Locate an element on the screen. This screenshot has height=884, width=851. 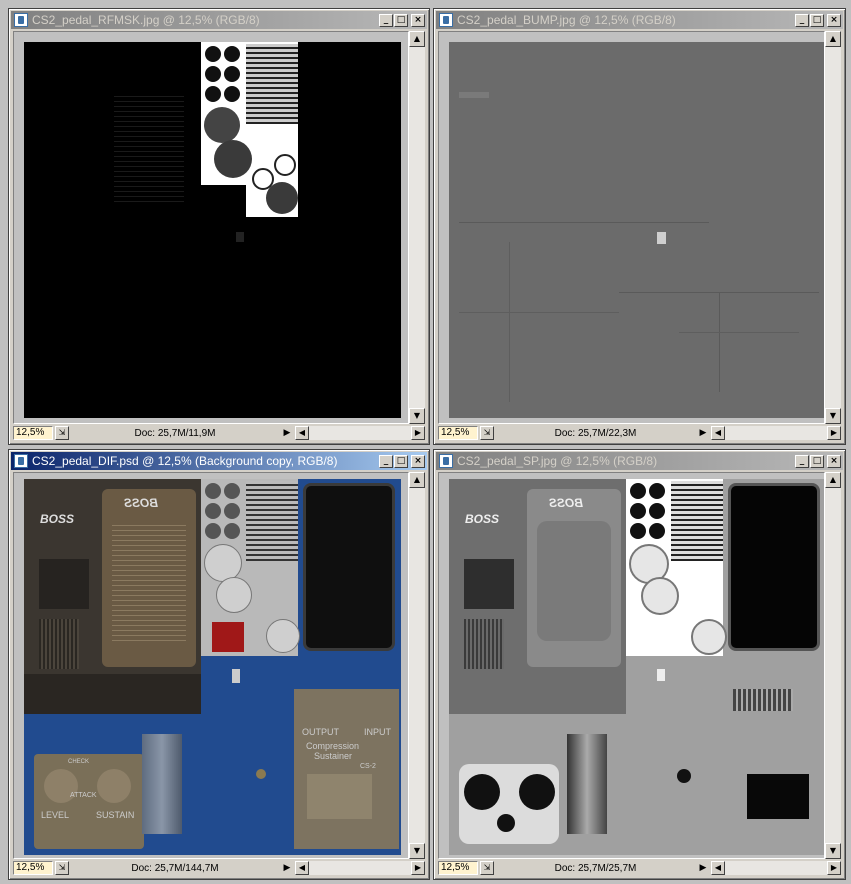
doc-size: Doc: 25,7M/25,7M is located at coordinates (595, 868).